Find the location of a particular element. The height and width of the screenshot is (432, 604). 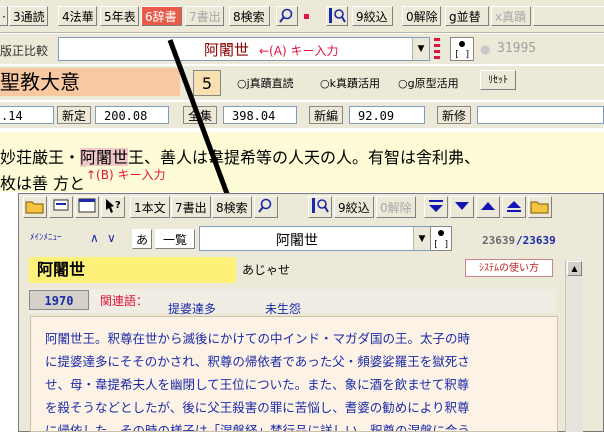

folder-icon is located at coordinates (540, 207).